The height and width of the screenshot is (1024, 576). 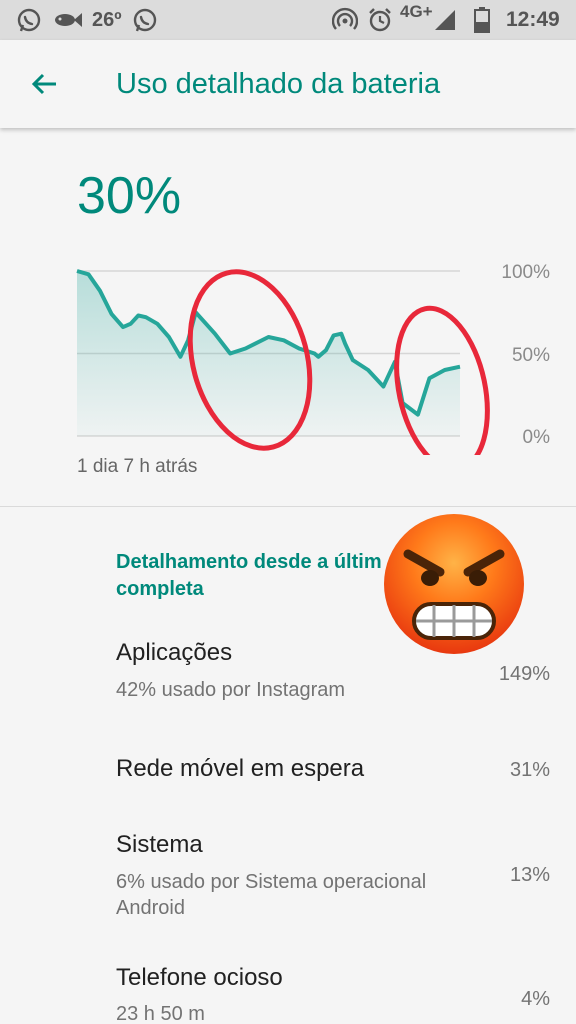 I want to click on back-button, so click(x=44, y=84).